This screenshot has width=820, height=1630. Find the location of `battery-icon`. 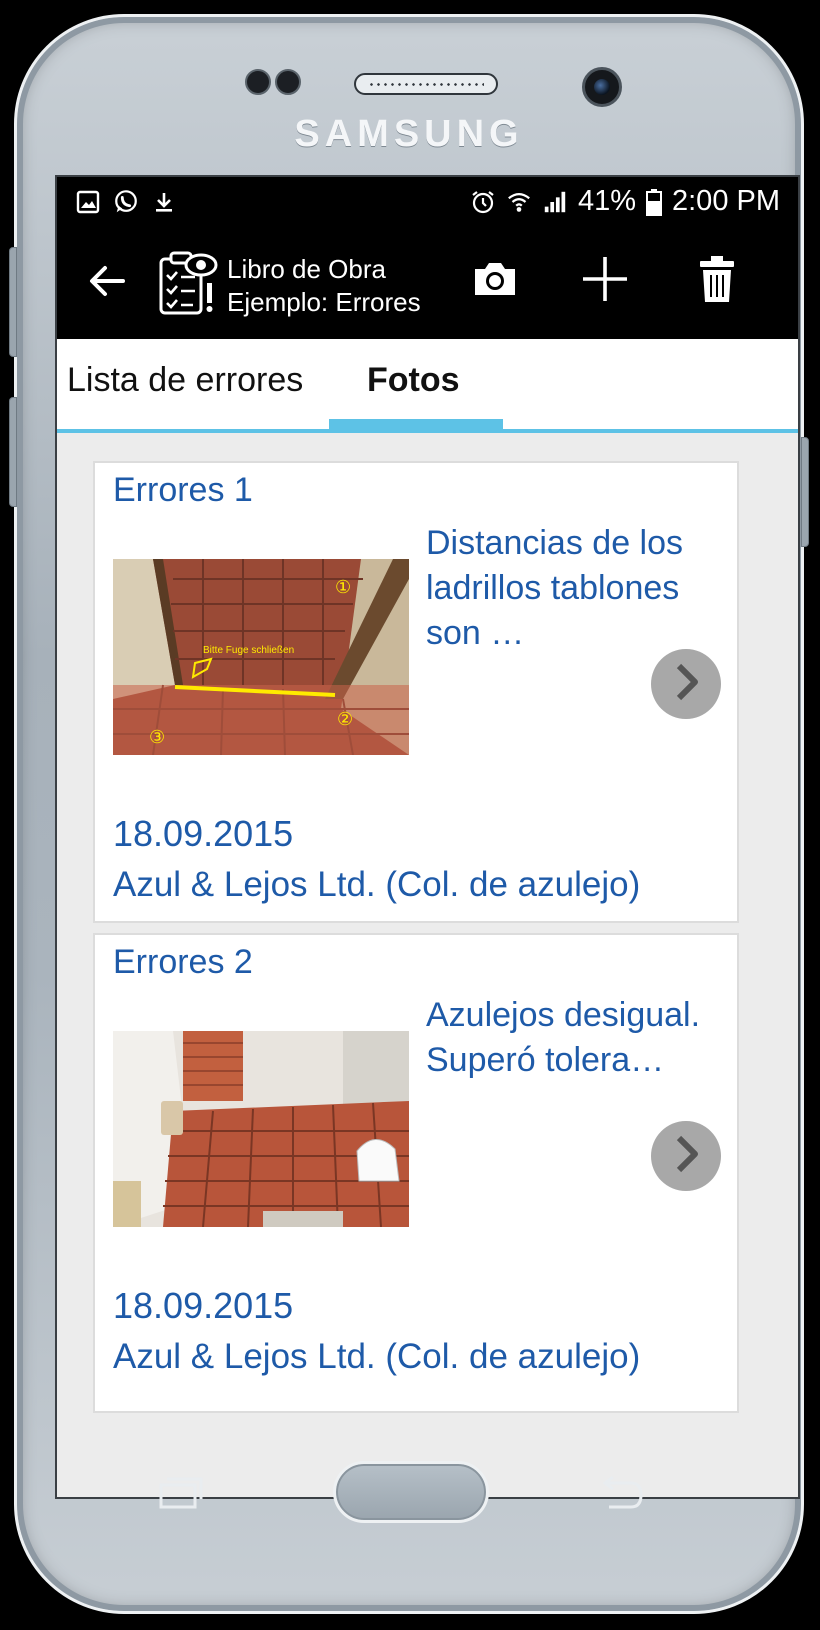

battery-icon is located at coordinates (654, 202).